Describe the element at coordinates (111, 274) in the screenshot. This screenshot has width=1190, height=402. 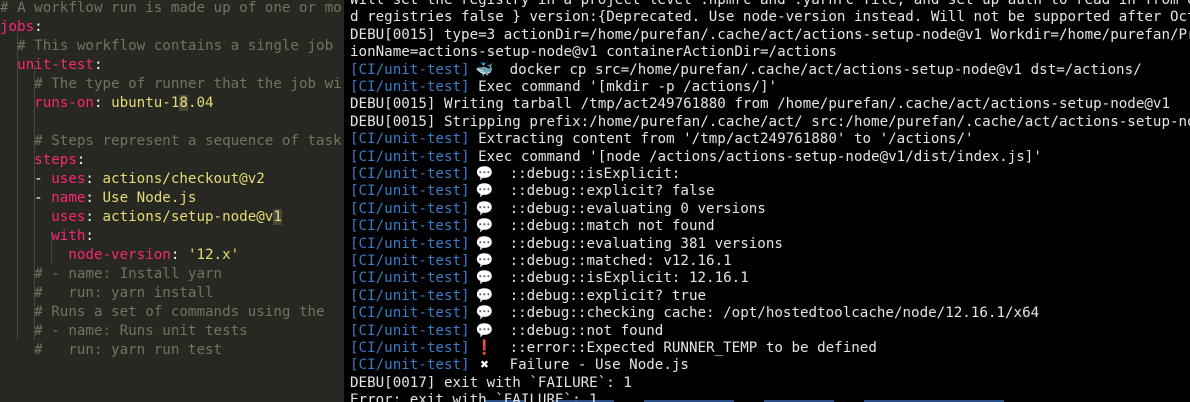
I see `editor-line: # - name: Install yarn` at that location.